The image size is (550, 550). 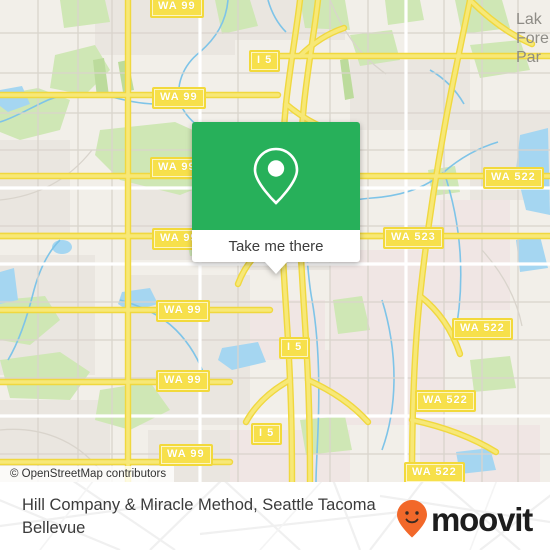 I want to click on take-me-there-popup: Take me there, so click(x=276, y=198).